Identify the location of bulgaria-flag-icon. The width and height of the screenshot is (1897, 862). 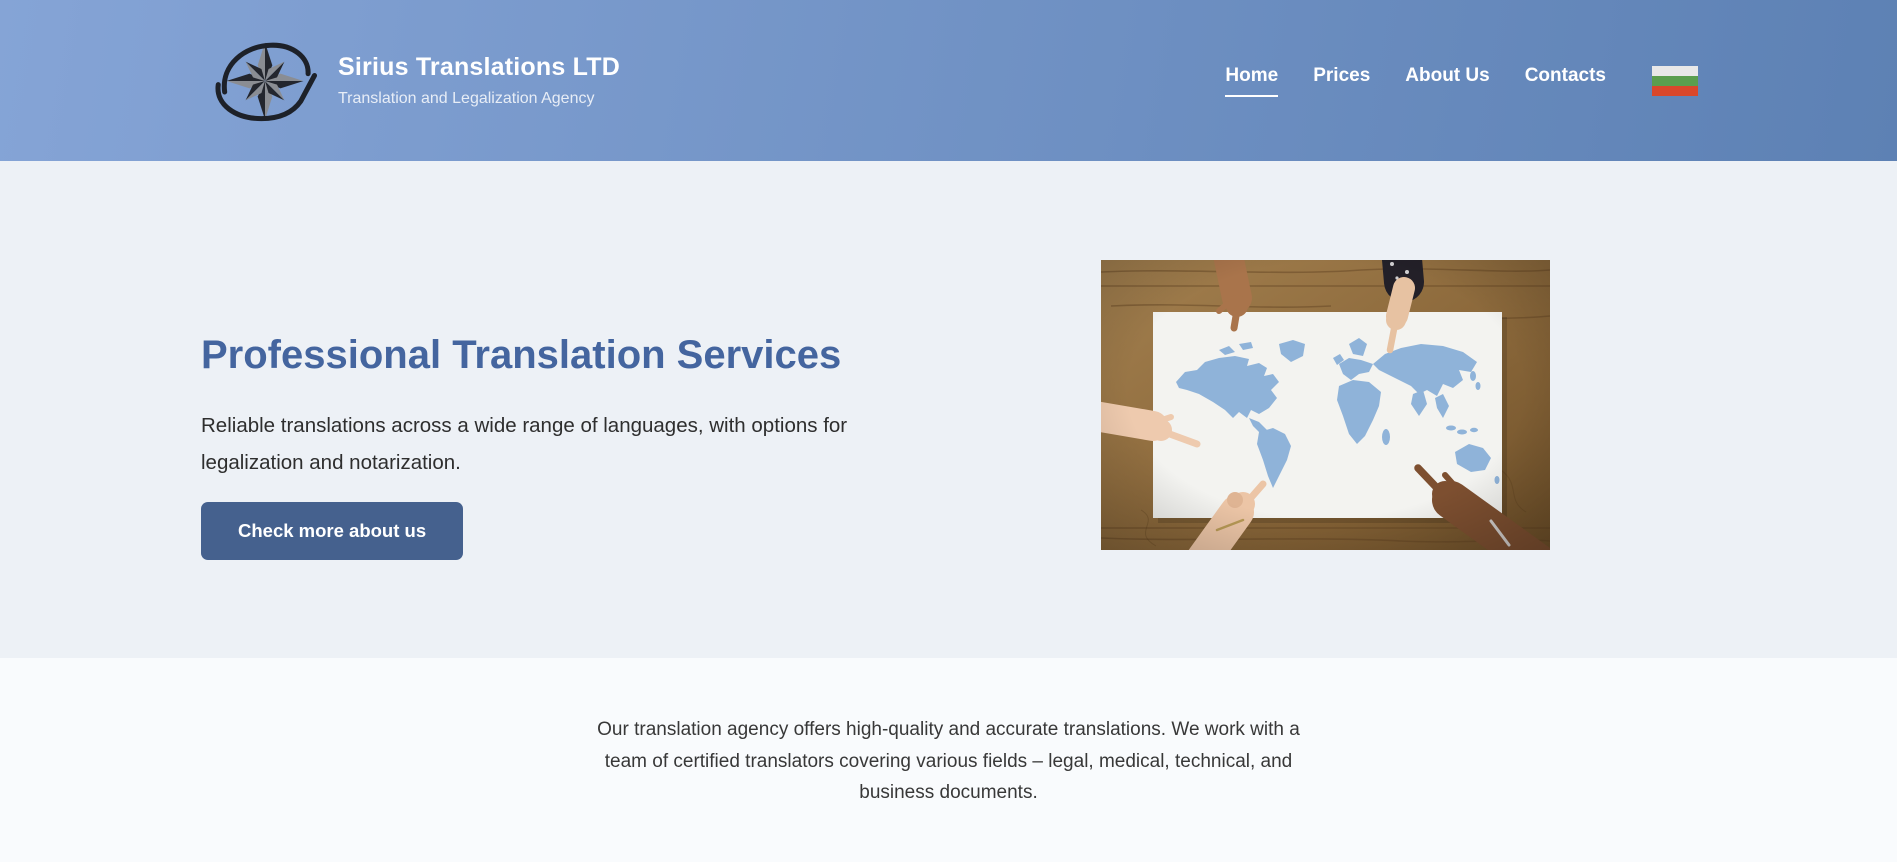
(1675, 80).